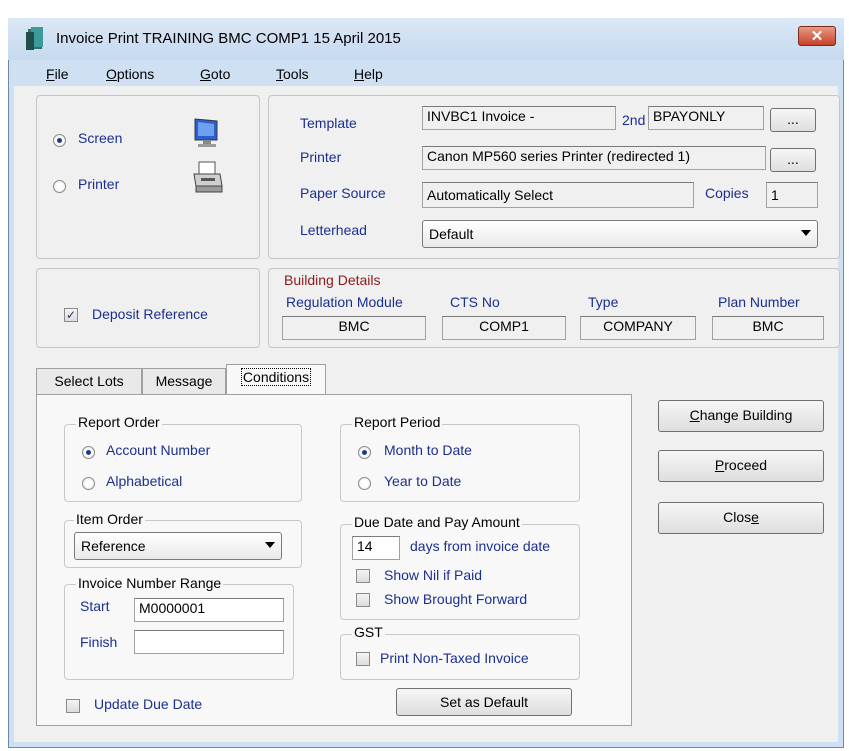  Describe the element at coordinates (99, 642) in the screenshot. I see `finish-label: Finish` at that location.